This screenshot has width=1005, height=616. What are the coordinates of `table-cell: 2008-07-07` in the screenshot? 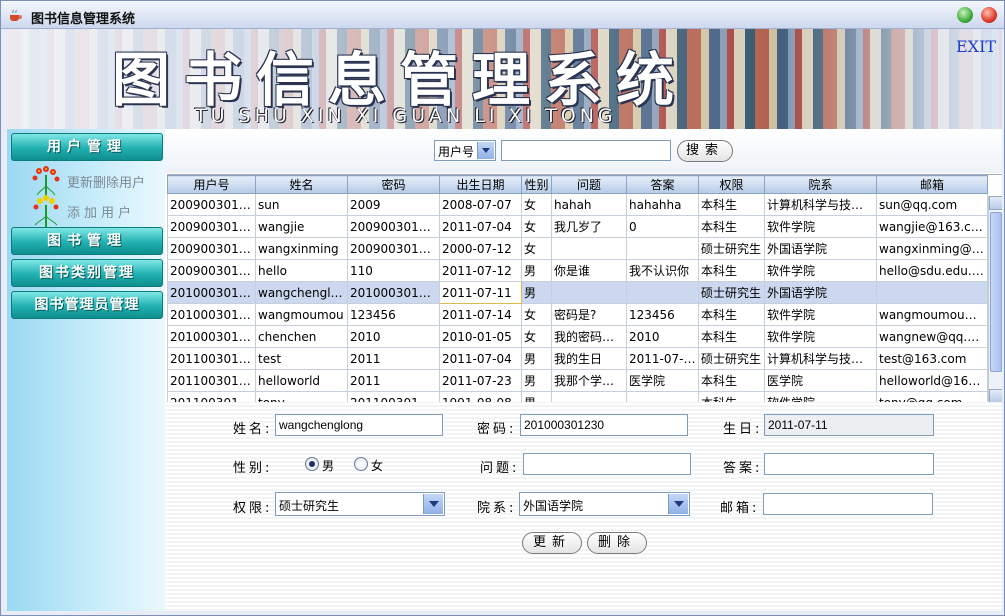 It's located at (480, 204).